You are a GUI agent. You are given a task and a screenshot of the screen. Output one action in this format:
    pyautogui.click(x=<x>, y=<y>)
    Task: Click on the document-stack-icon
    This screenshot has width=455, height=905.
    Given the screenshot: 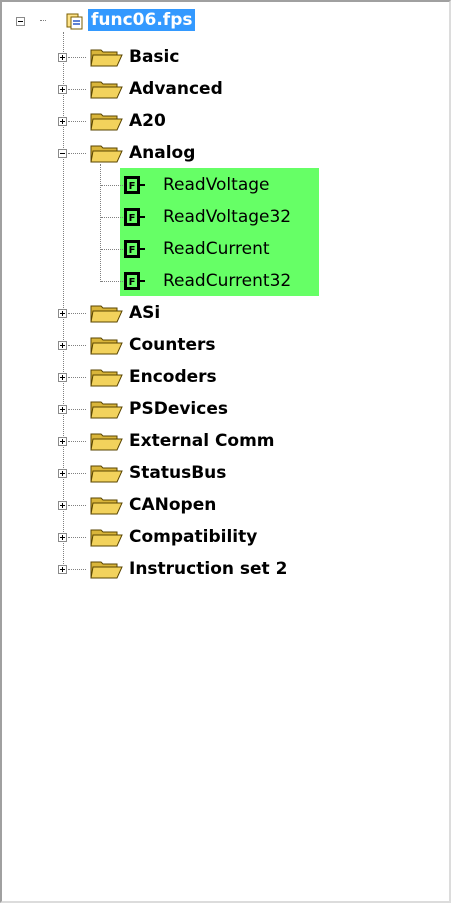 What is the action you would take?
    pyautogui.click(x=74, y=21)
    